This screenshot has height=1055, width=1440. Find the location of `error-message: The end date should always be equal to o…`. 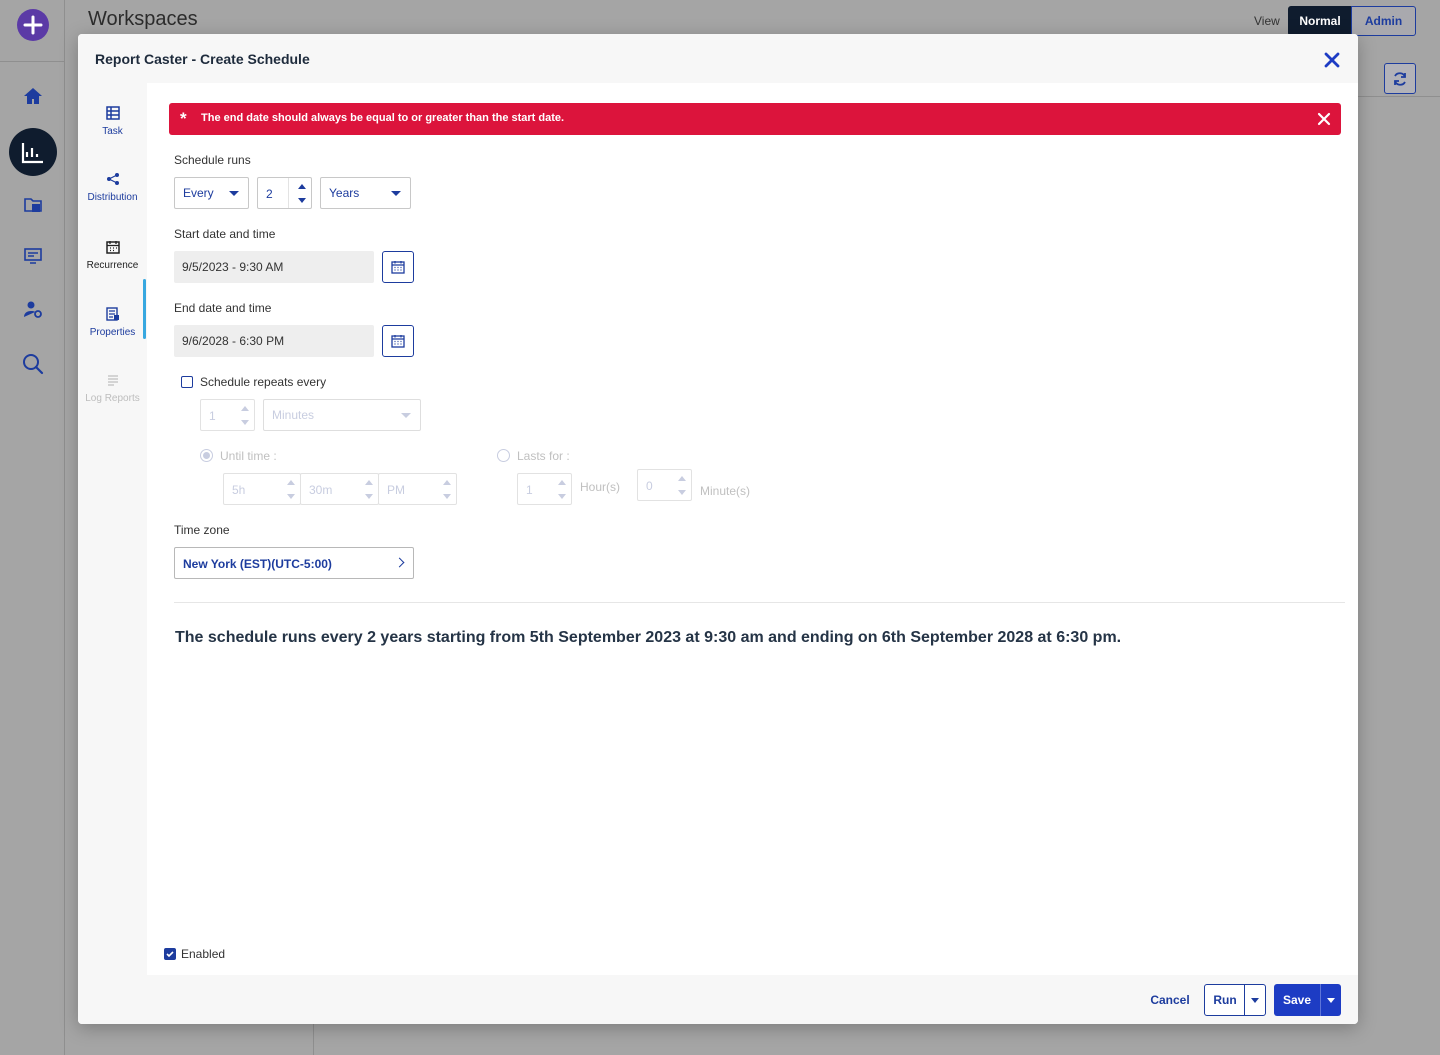

error-message: The end date should always be equal to o… is located at coordinates (383, 118).